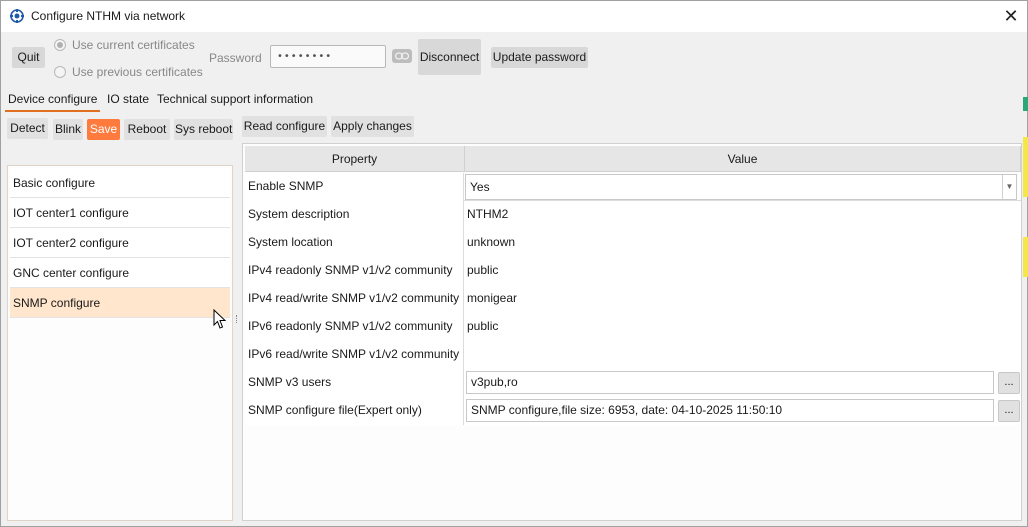  I want to click on table-row: Enable SNMP Yes ▼, so click(633, 187).